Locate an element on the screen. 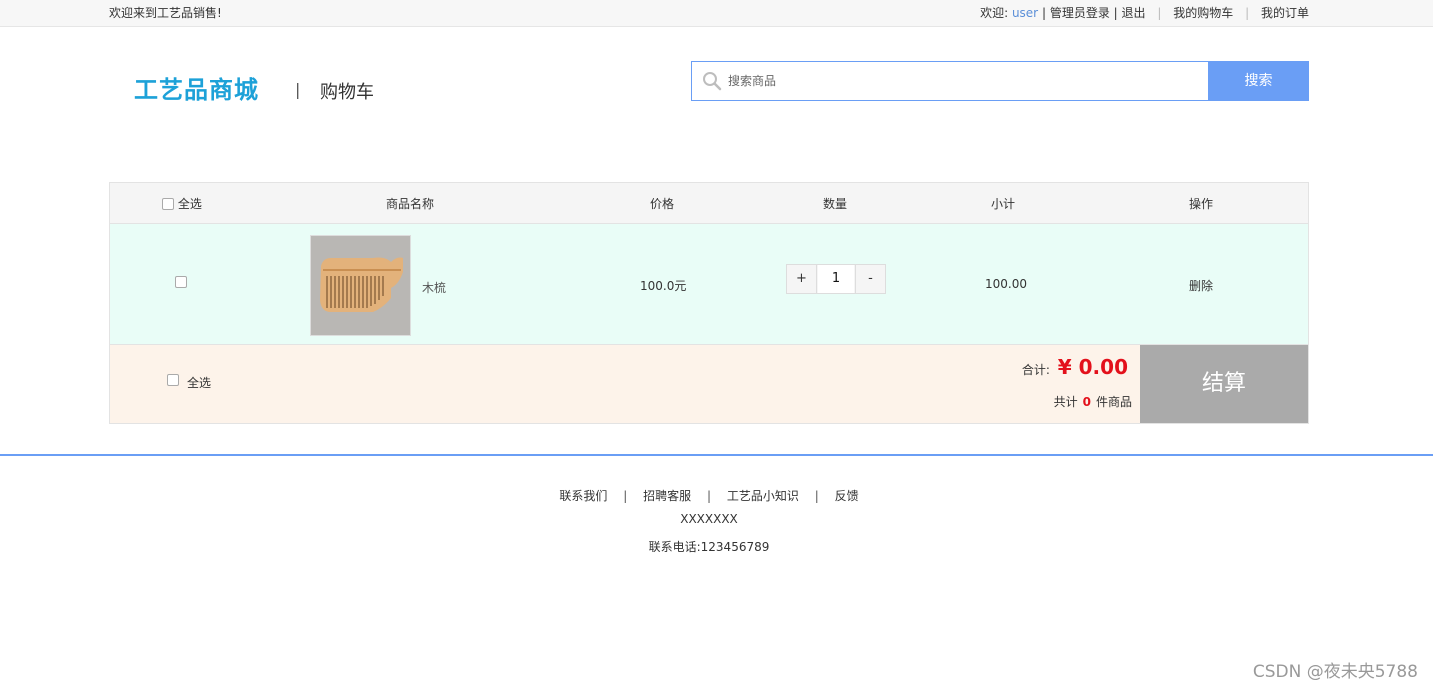  search-bar: 搜索 is located at coordinates (1000, 81).